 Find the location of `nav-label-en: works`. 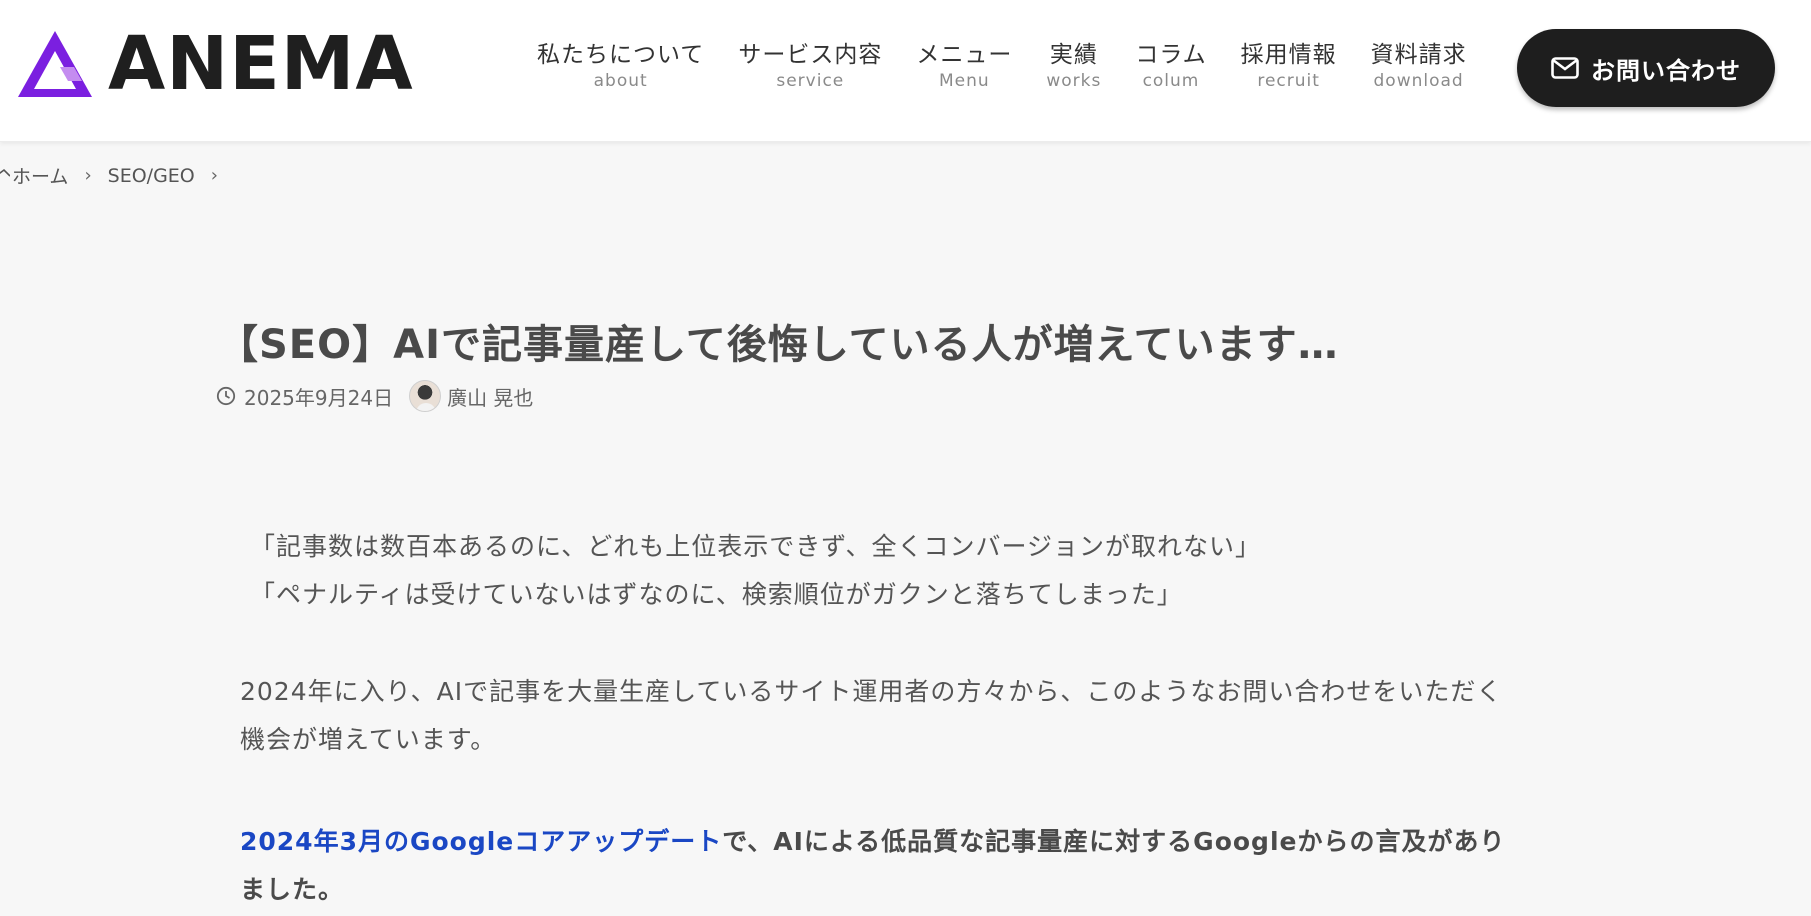

nav-label-en: works is located at coordinates (1074, 81).